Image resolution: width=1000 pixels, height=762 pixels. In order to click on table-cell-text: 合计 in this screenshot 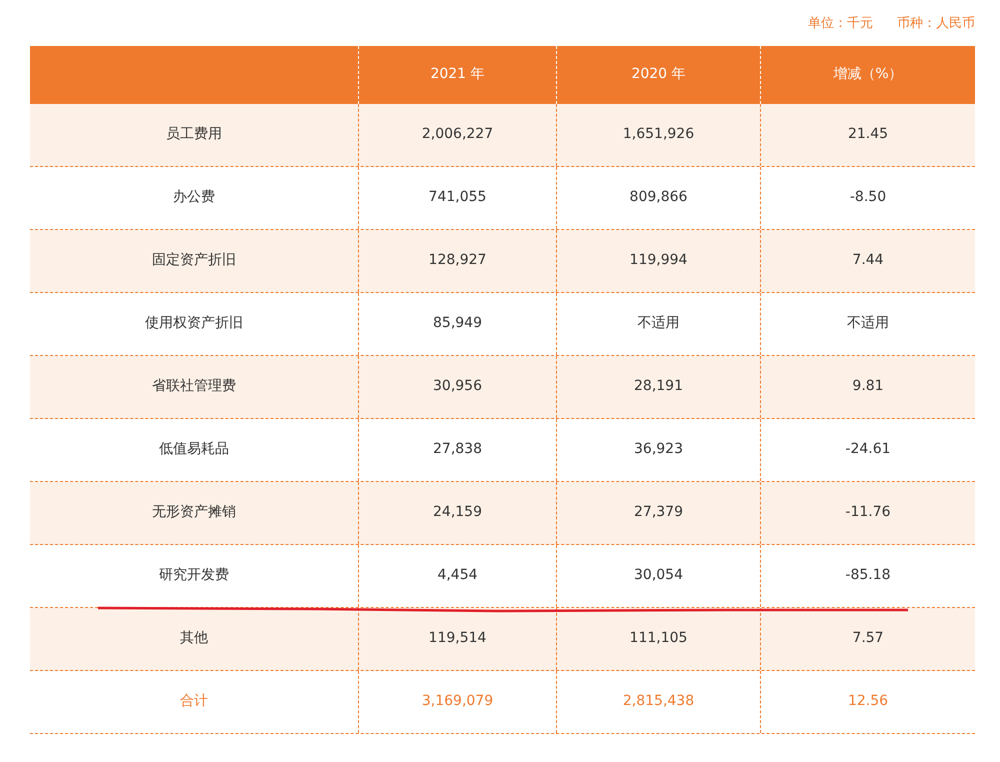, I will do `click(194, 701)`.